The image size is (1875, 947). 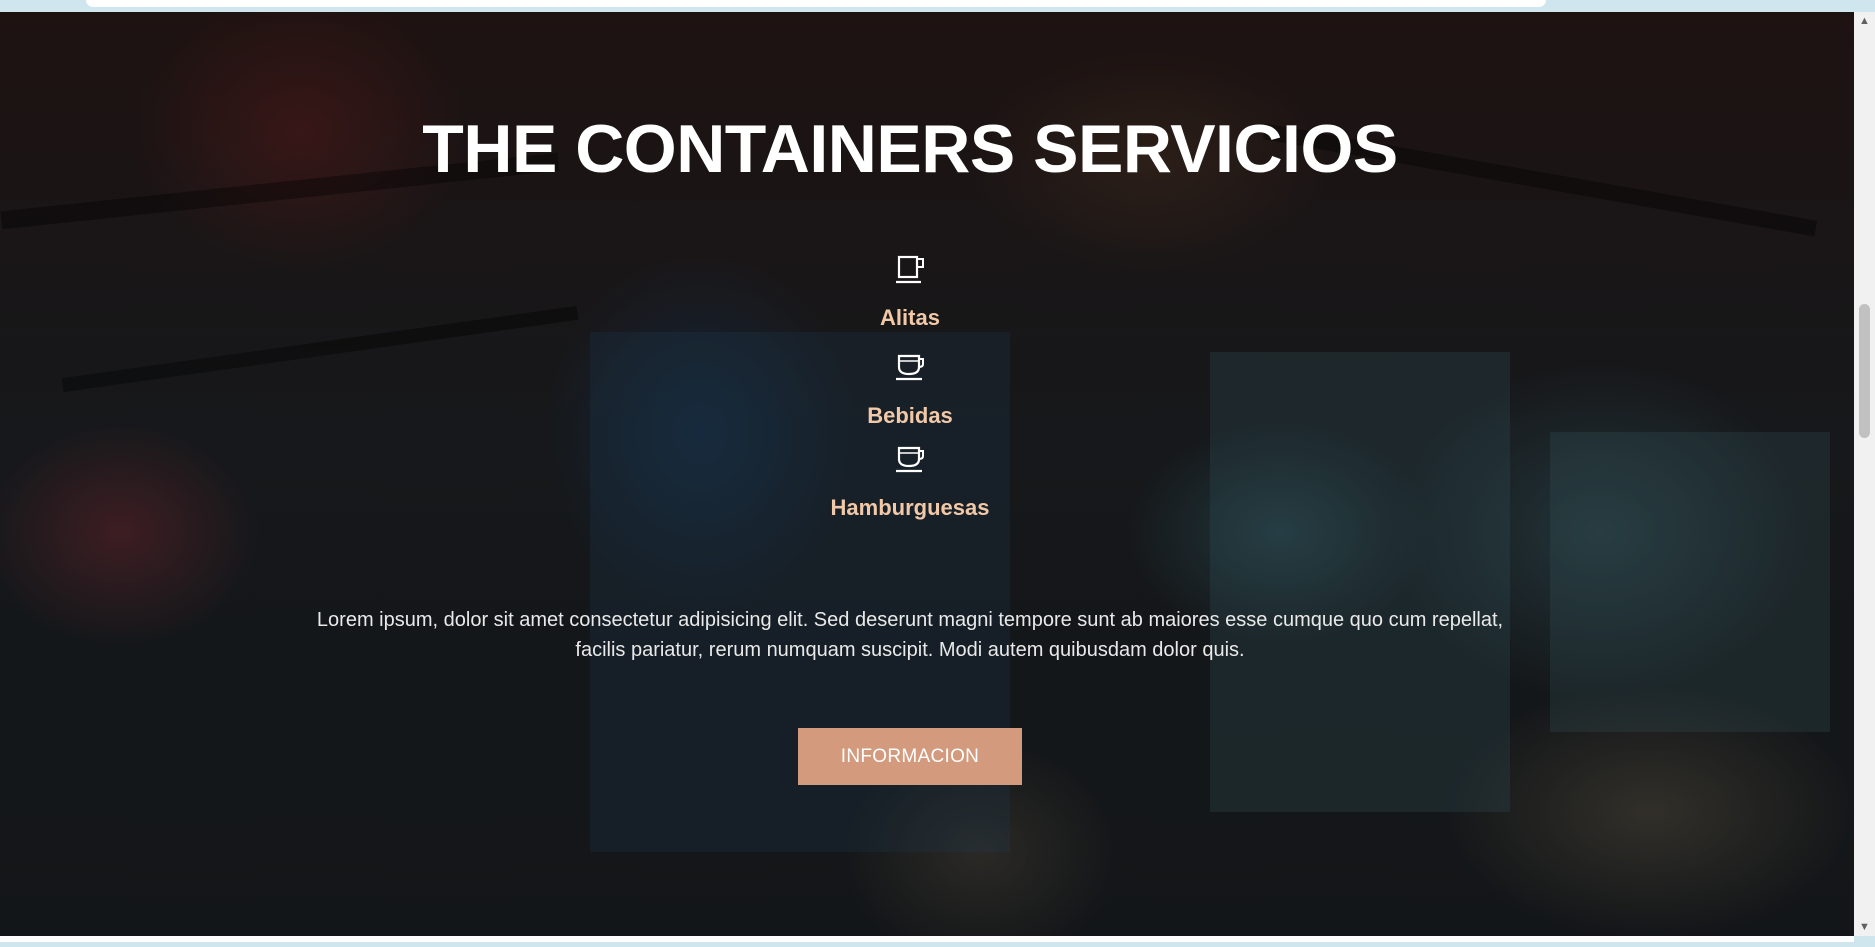 I want to click on service-item-hamburguesas: Hamburguesas, so click(x=910, y=482).